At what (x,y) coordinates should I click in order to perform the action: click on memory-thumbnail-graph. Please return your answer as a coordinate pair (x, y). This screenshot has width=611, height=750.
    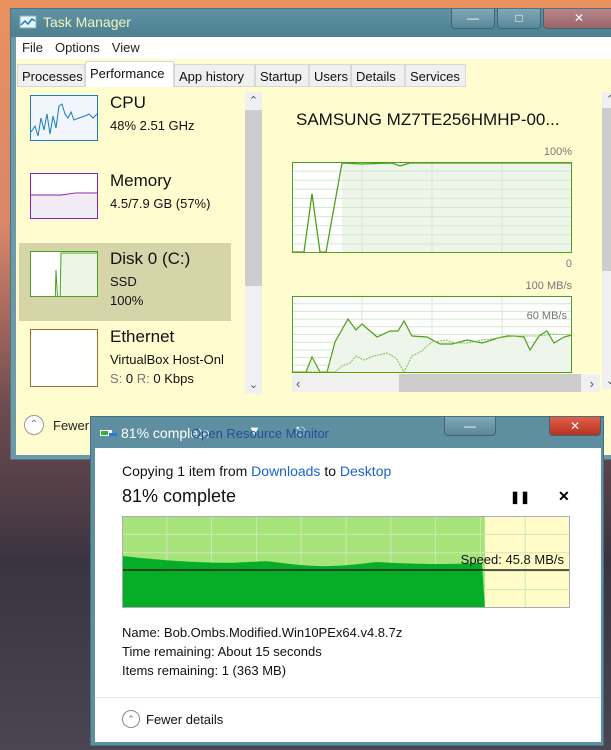
    Looking at the image, I should click on (64, 196).